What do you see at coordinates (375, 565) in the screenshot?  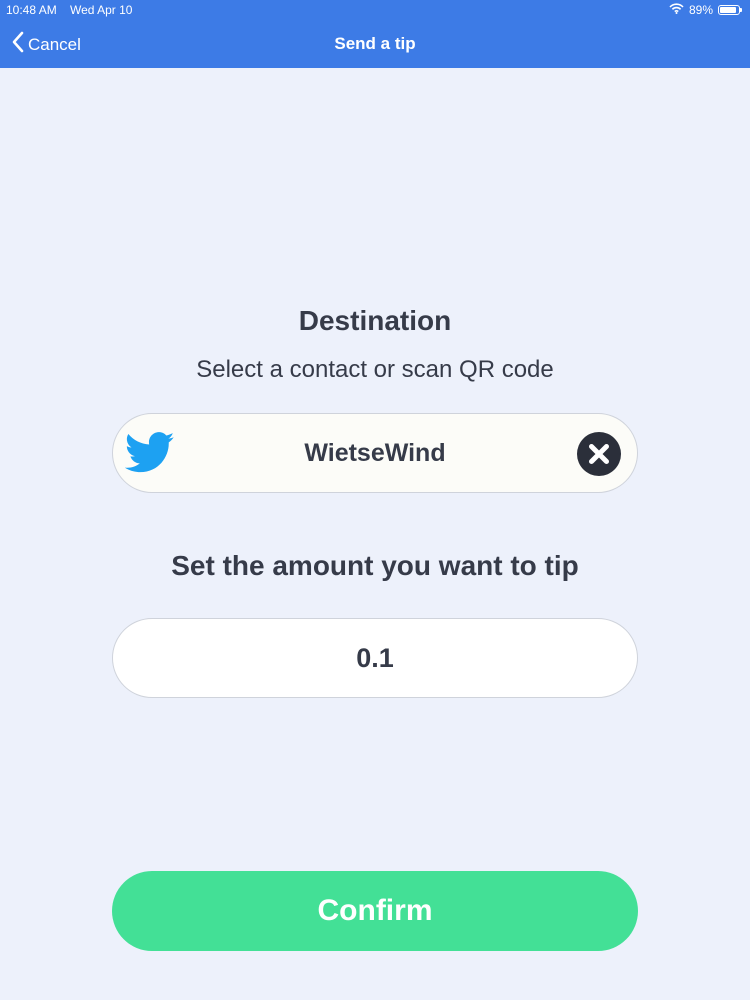 I see `amount-label: Set the amount you want to tip` at bounding box center [375, 565].